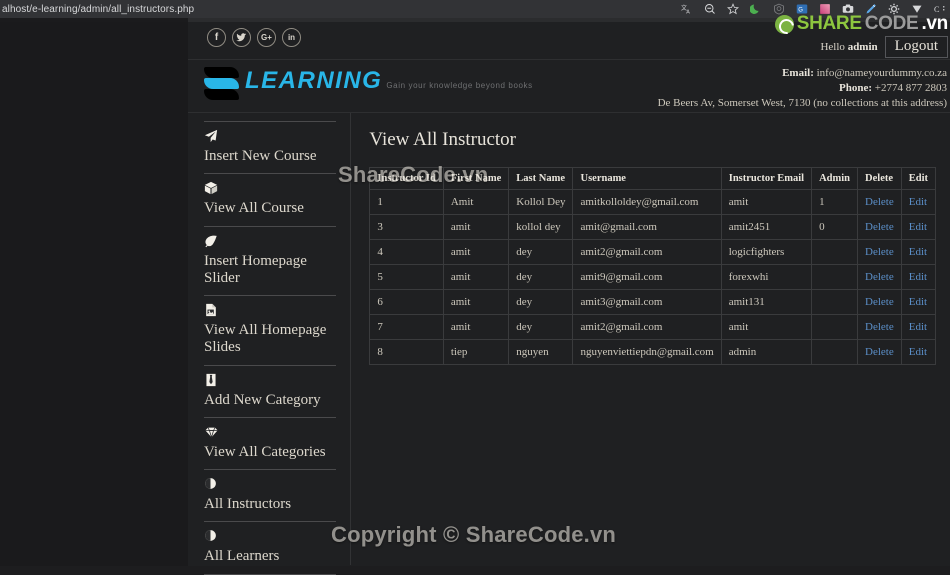 The image size is (950, 575). What do you see at coordinates (756, 9) in the screenshot?
I see `dark-mode-moon-icon` at bounding box center [756, 9].